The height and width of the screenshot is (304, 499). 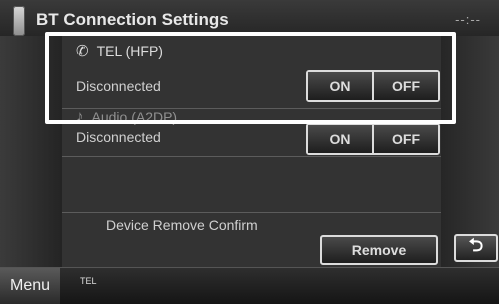 I want to click on audio-toggle: ON OFF, so click(x=373, y=139).